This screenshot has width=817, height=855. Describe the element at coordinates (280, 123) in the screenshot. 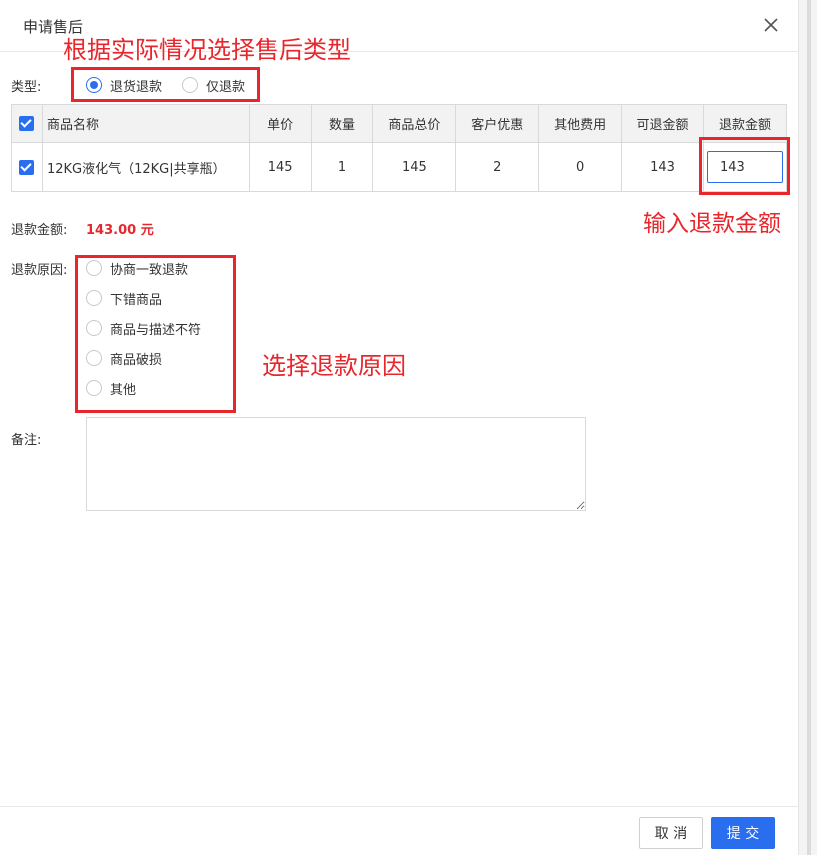

I see `column-header: 单价` at that location.